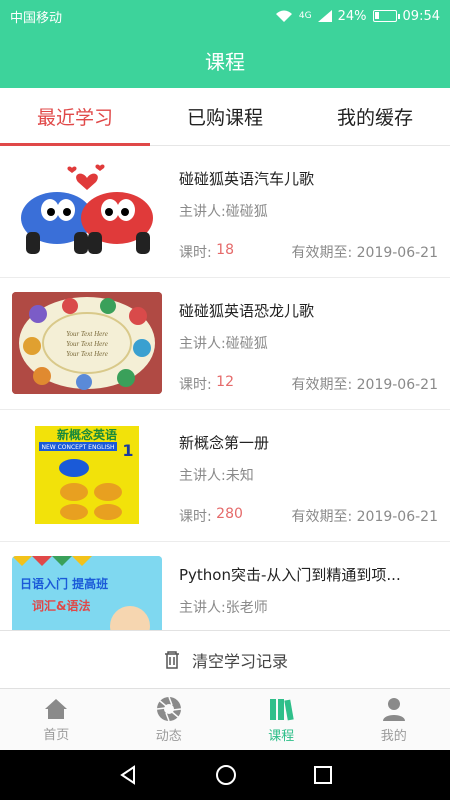 The image size is (450, 800). Describe the element at coordinates (247, 179) in the screenshot. I see `course-title: 碰碰狐英语汽车儿歌` at that location.